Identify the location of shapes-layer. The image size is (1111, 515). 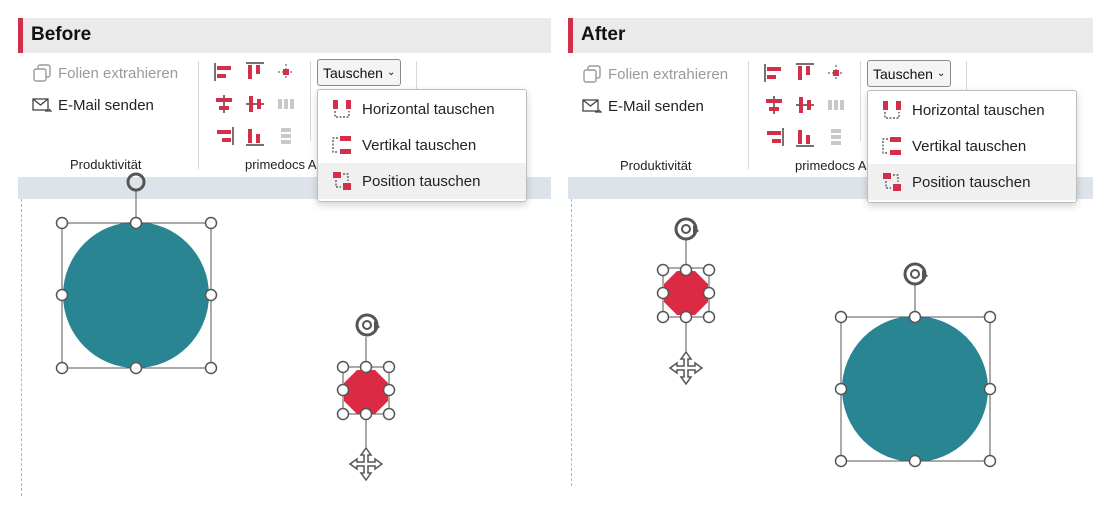
(826, 342).